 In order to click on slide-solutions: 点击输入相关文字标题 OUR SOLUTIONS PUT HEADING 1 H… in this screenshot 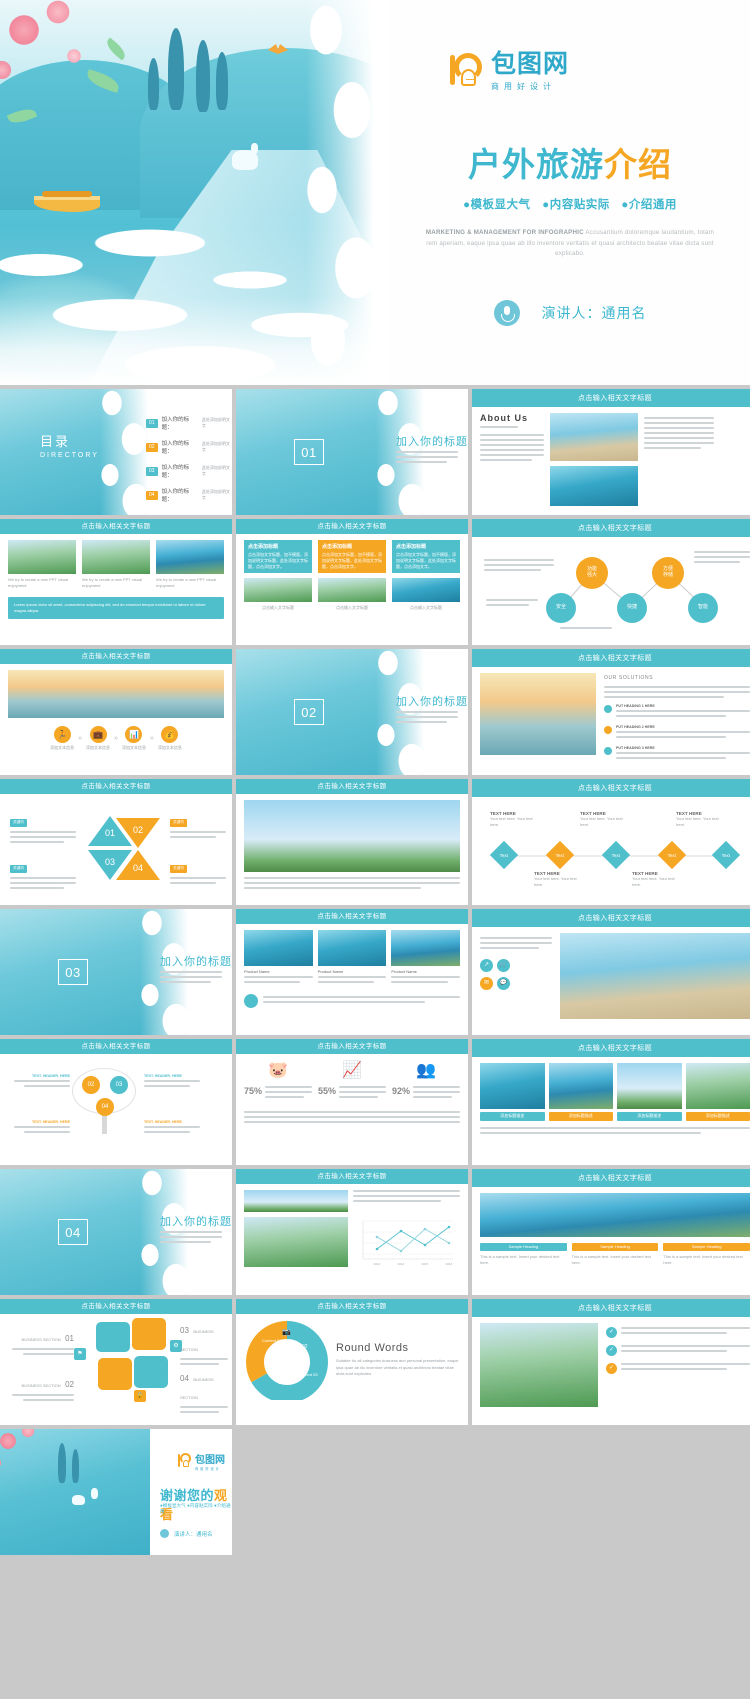, I will do `click(611, 712)`.